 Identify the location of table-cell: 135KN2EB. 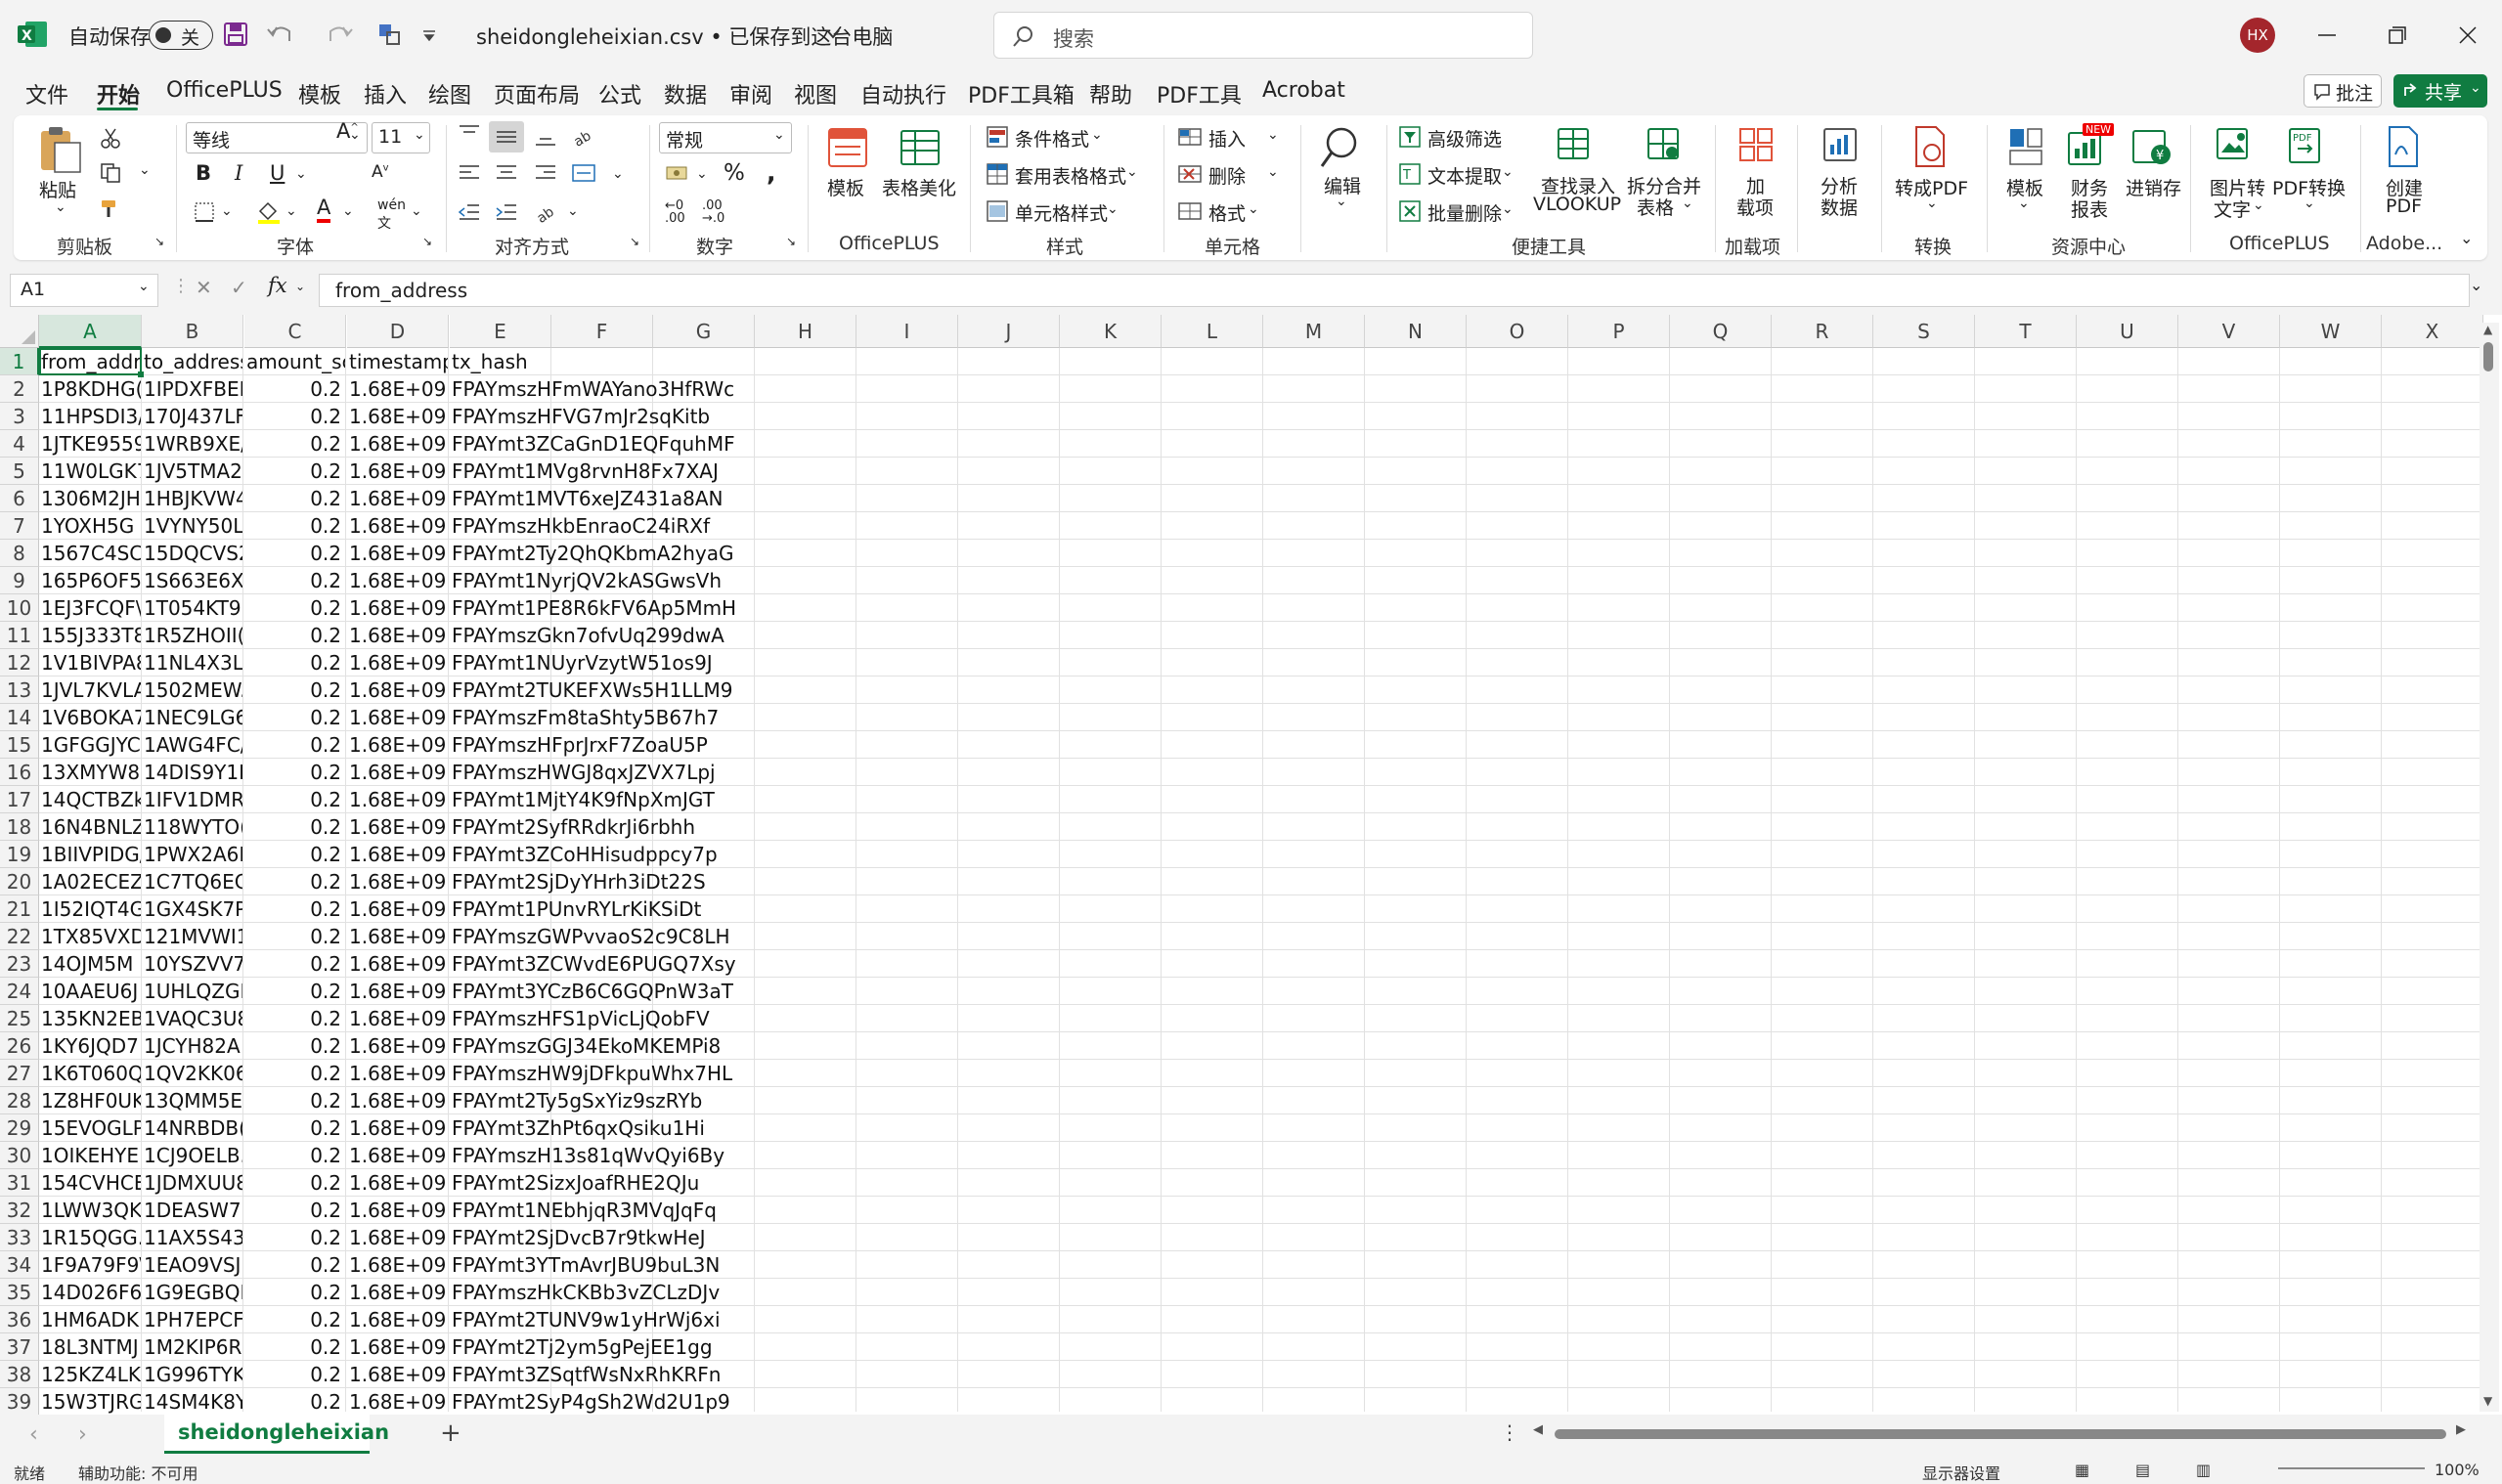
(91, 1019).